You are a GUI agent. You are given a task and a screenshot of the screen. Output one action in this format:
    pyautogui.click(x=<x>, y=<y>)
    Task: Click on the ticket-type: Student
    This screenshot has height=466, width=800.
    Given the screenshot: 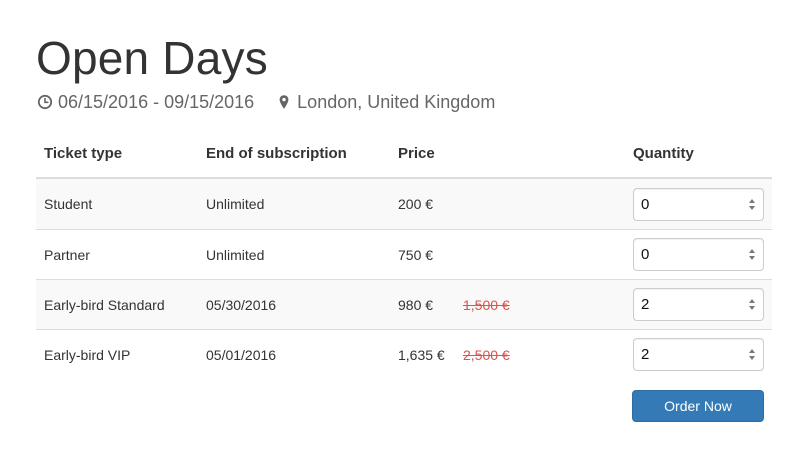 What is the action you would take?
    pyautogui.click(x=68, y=204)
    